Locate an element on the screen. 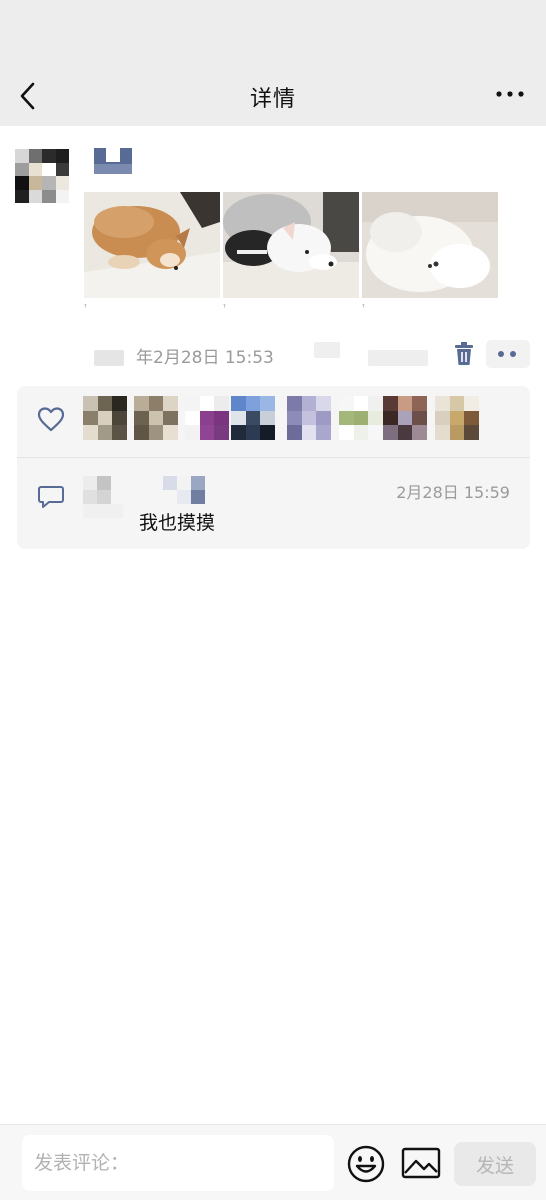  emoji-icon is located at coordinates (366, 1164).